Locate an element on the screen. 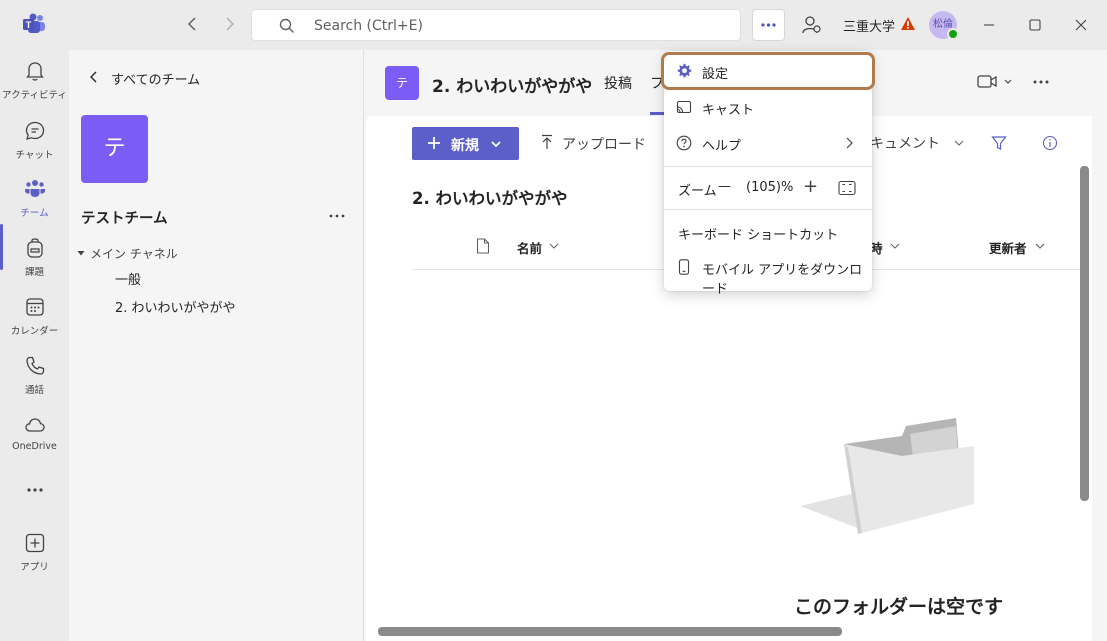 The height and width of the screenshot is (641, 1107). rail-item-calls: 通話 is located at coordinates (34, 383).